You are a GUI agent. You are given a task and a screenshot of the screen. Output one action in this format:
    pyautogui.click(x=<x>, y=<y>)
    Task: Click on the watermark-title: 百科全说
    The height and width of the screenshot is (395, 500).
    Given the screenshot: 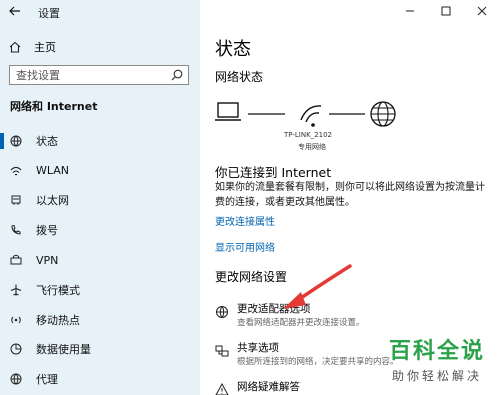 What is the action you would take?
    pyautogui.click(x=436, y=351)
    